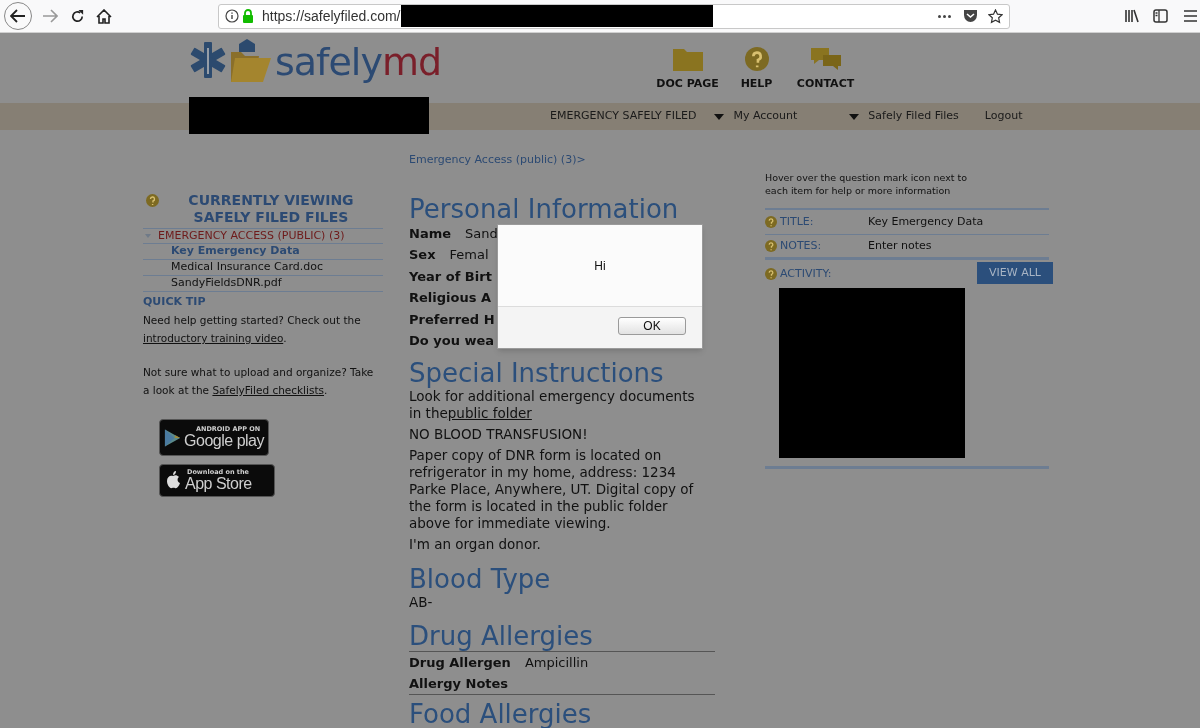 Image resolution: width=1200 pixels, height=728 pixels. What do you see at coordinates (18, 16) in the screenshot?
I see `back-arrow-icon` at bounding box center [18, 16].